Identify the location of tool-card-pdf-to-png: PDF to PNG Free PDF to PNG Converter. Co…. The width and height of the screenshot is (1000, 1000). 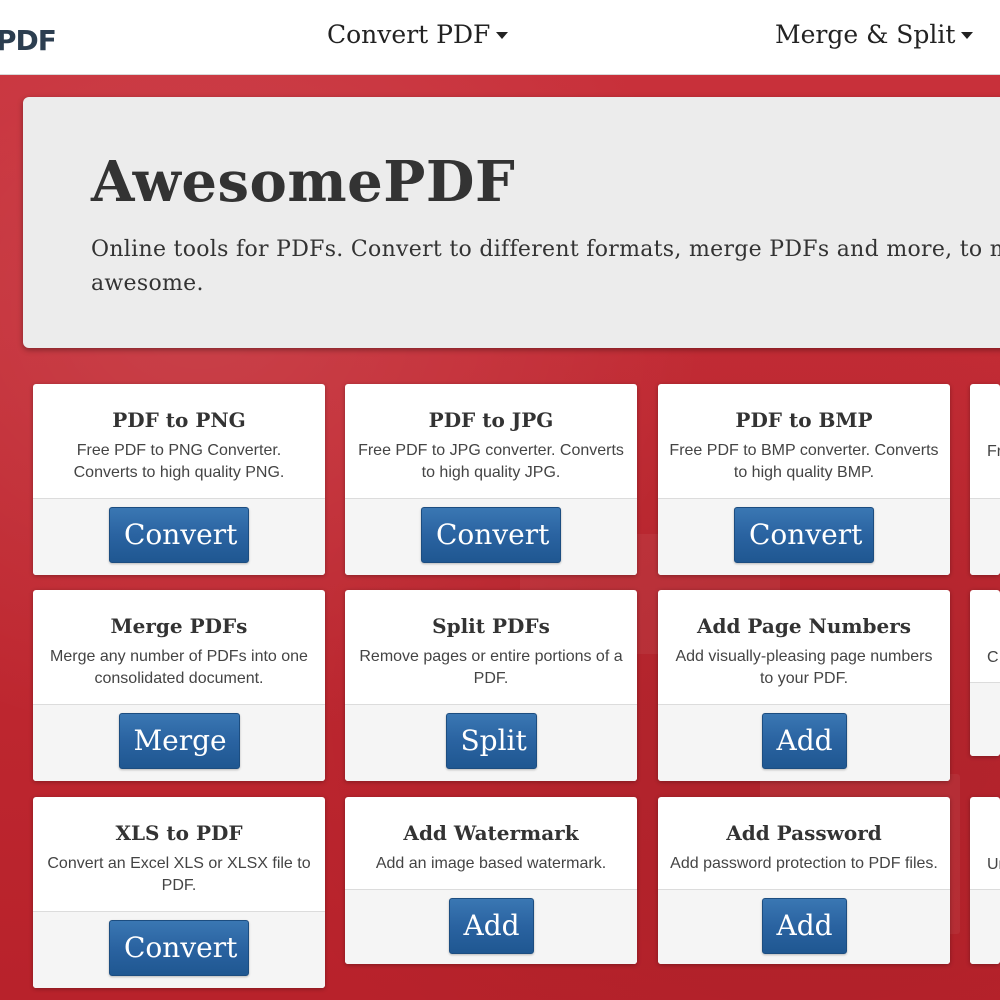
(179, 479).